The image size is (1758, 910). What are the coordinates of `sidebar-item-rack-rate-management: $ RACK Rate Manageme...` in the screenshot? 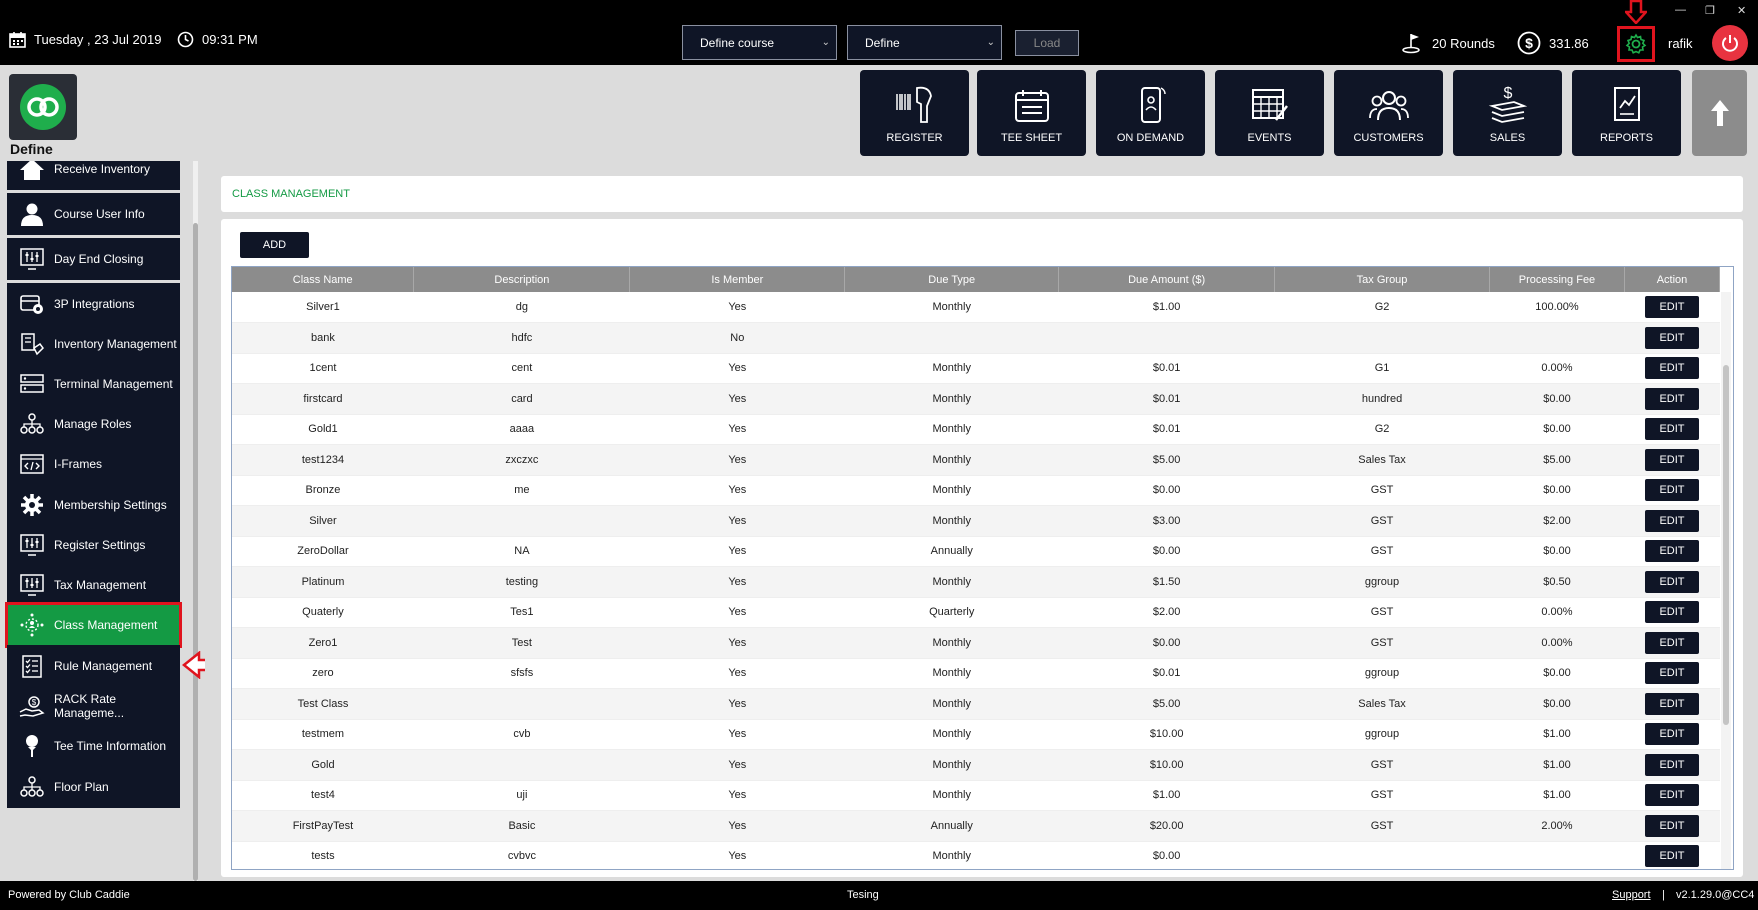 It's located at (93, 706).